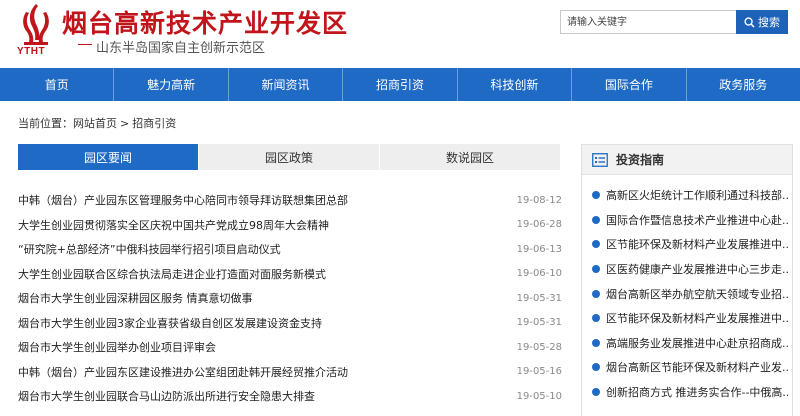  I want to click on news-title-link: 大学生创业园贯彻落实全区庆祝中国共产党成立98周年大会精神, so click(173, 225).